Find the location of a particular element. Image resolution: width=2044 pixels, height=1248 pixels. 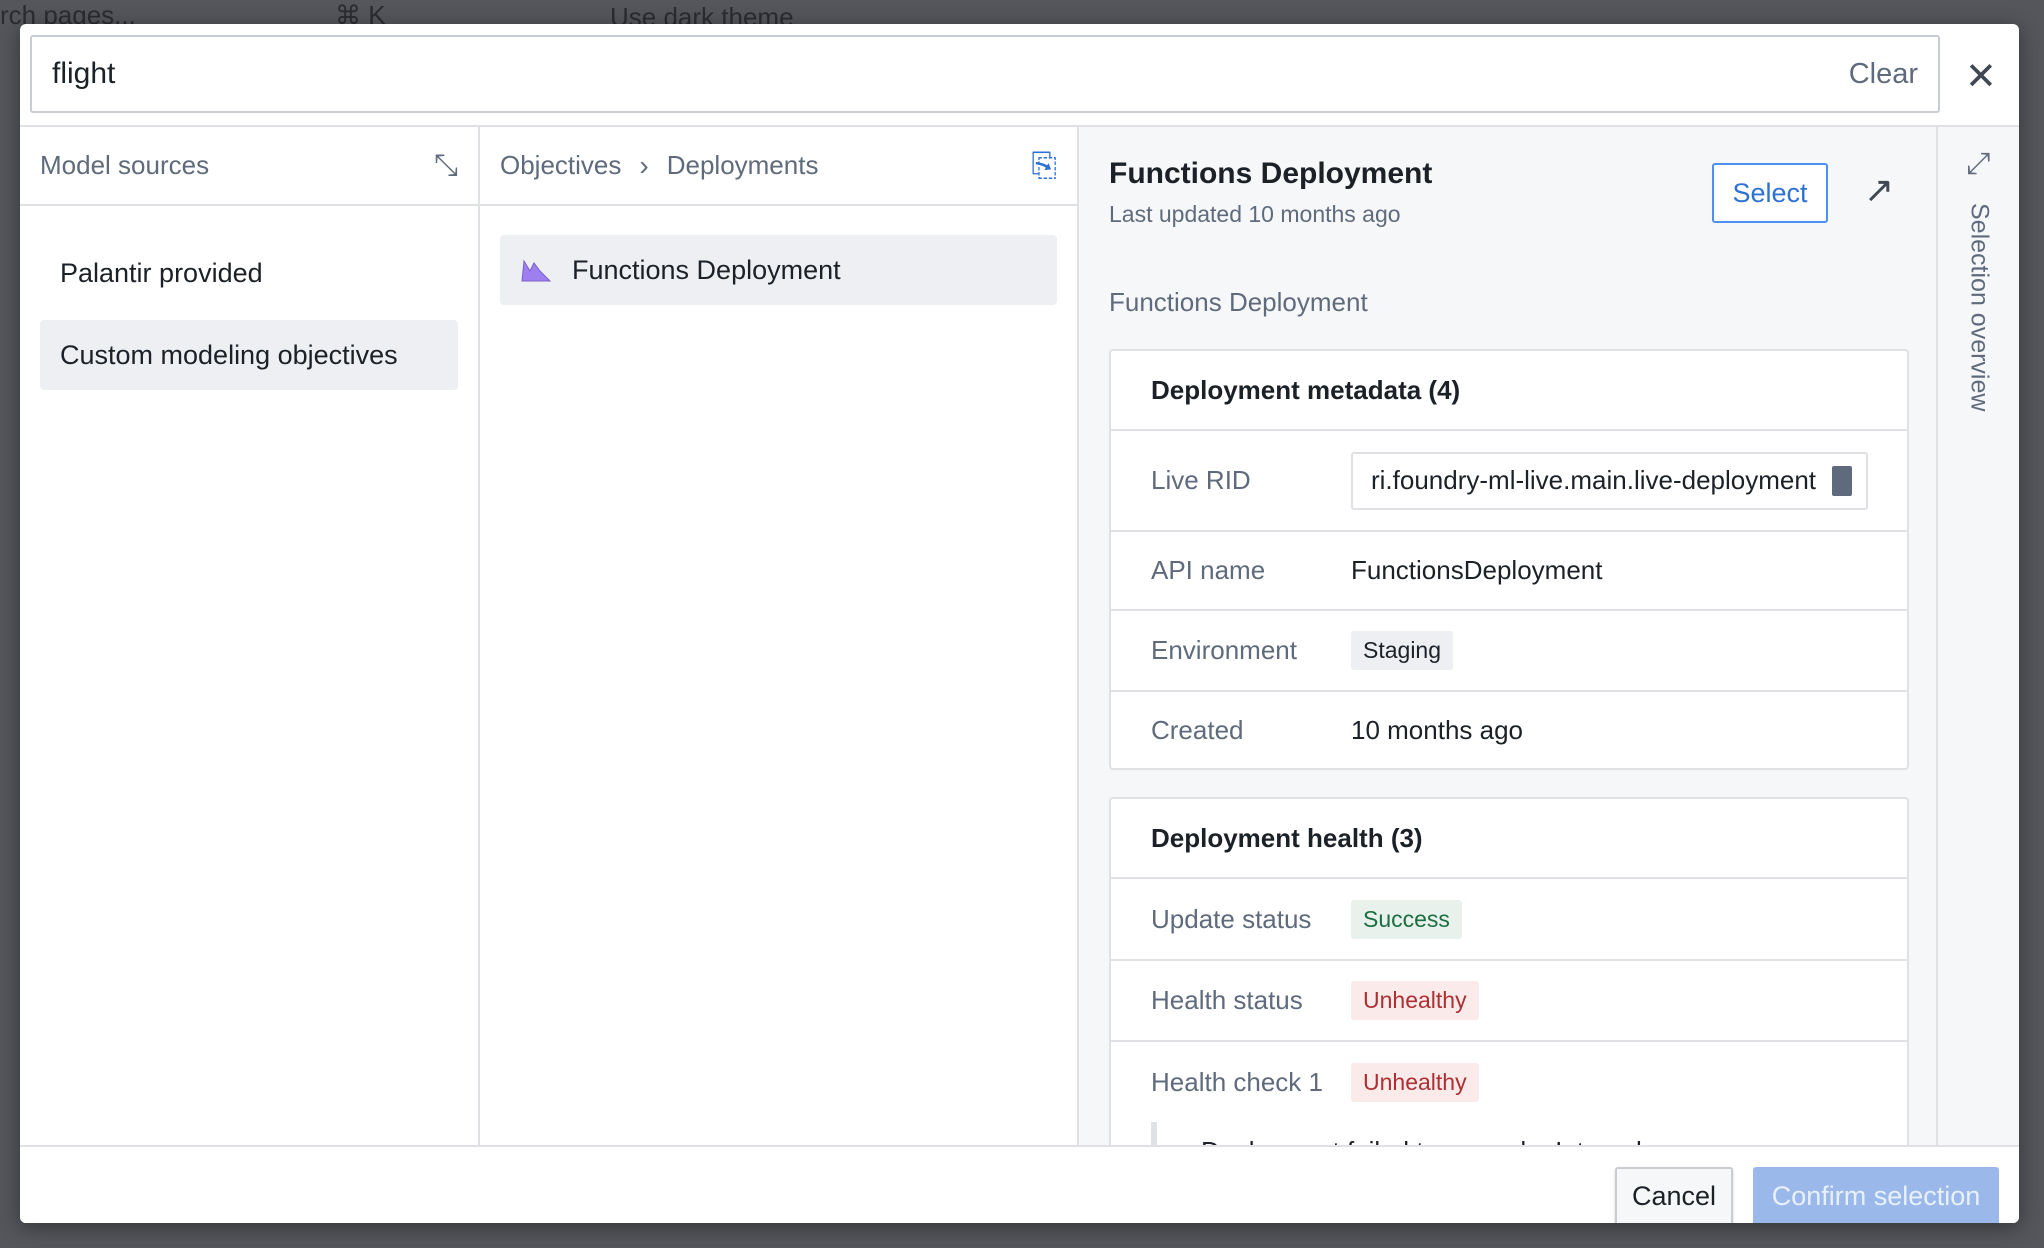

deployment-icon is located at coordinates (536, 270).